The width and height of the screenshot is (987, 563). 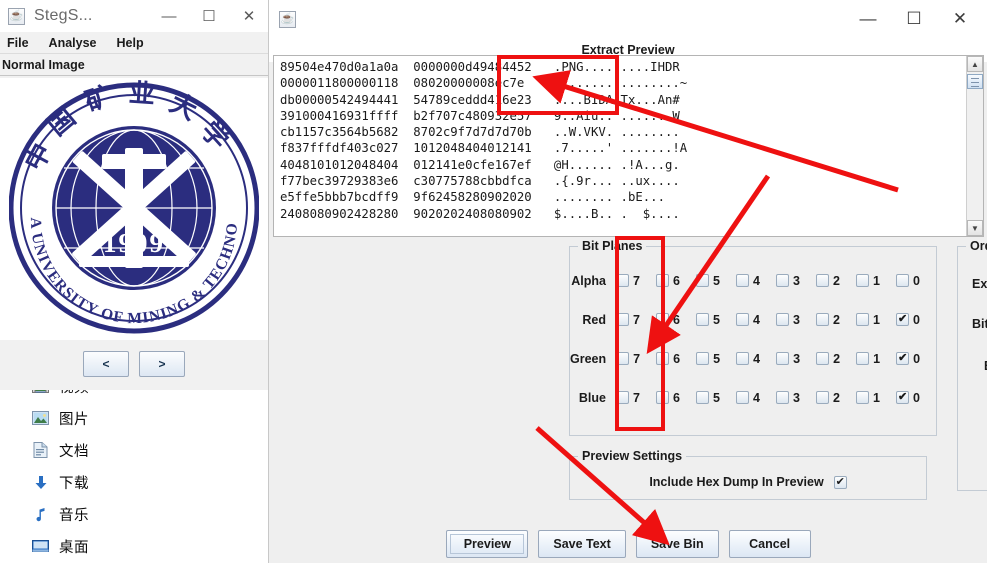 What do you see at coordinates (708, 264) in the screenshot?
I see `arrow-to-bit-plane-zero-column` at bounding box center [708, 264].